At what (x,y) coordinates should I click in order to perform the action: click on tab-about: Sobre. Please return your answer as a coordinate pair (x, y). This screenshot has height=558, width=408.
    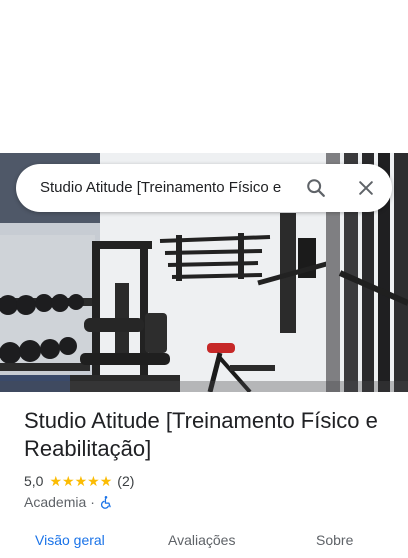
    Looking at the image, I should click on (334, 540).